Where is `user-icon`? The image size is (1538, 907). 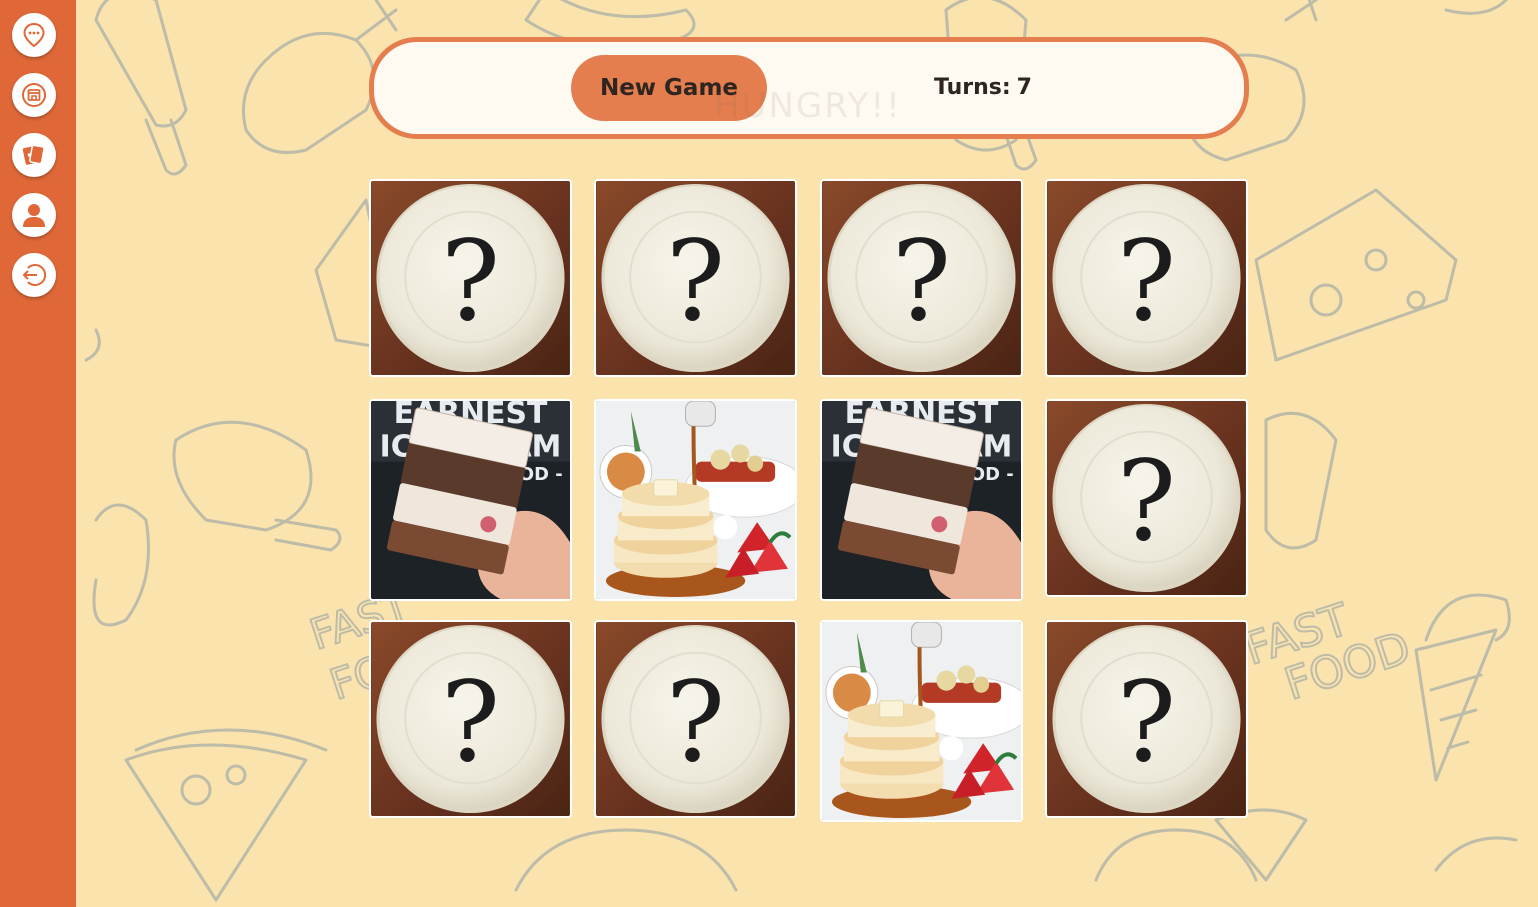 user-icon is located at coordinates (34, 215).